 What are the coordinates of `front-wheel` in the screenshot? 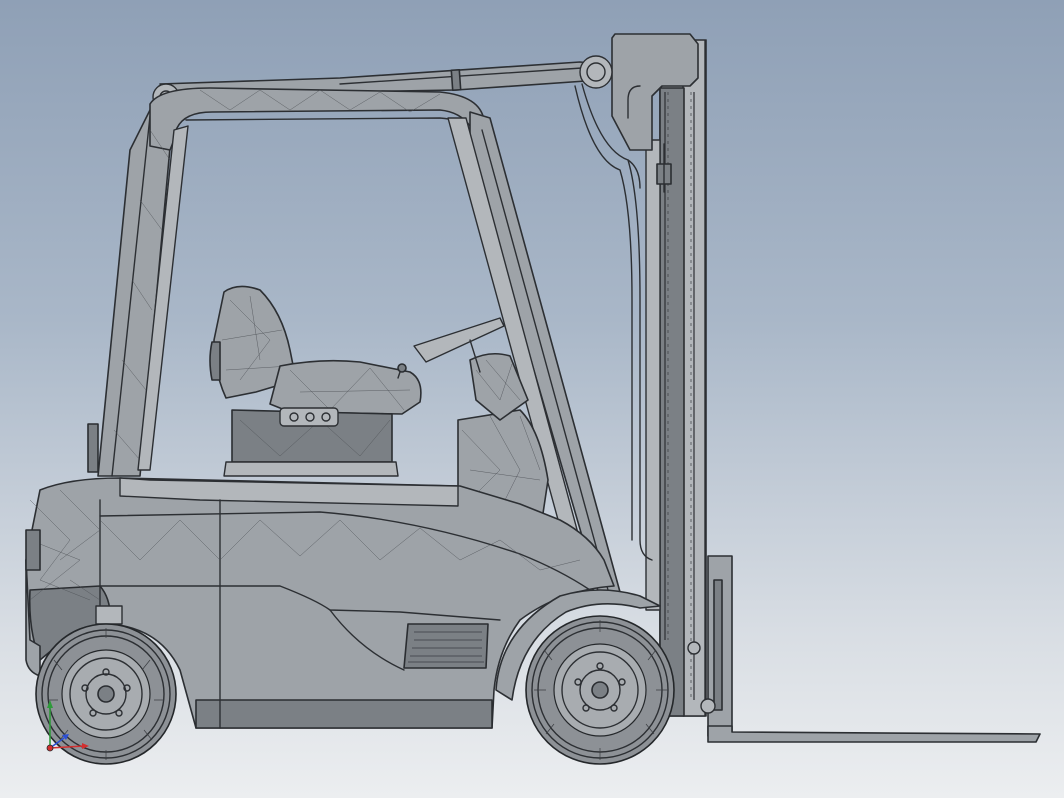 It's located at (600, 690).